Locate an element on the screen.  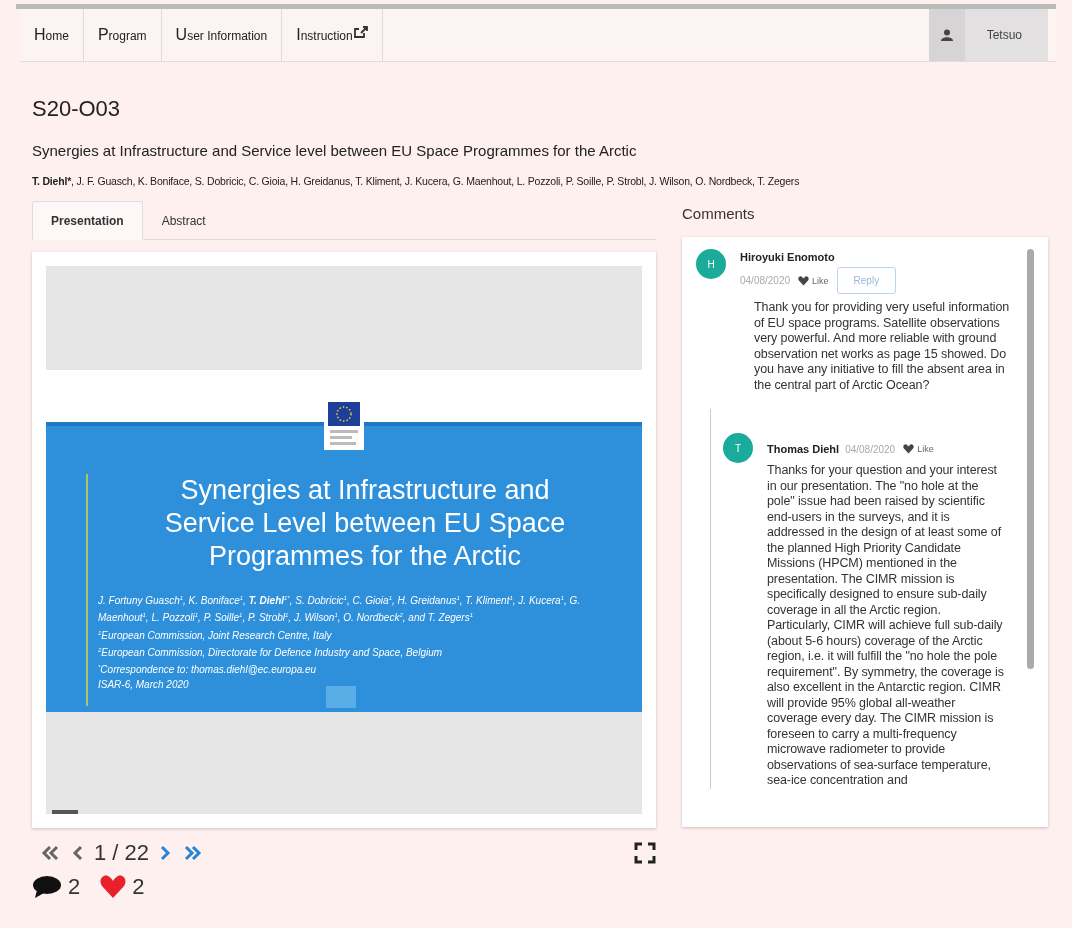
slide-title: Synergies at Infrastructure and Service Level between EU Space Programmes for the Arctic is located at coordinates (365, 523).